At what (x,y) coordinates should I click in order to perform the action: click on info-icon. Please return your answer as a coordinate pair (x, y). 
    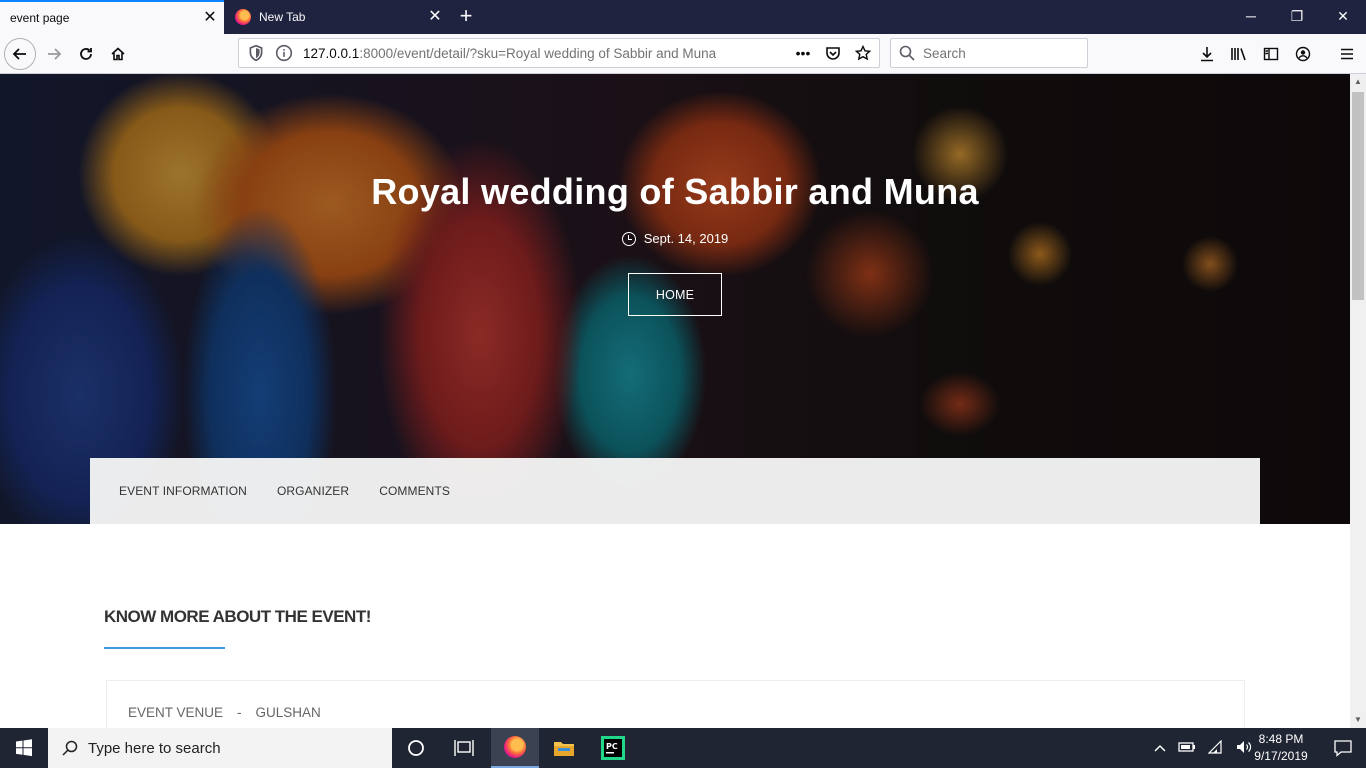
    Looking at the image, I should click on (284, 53).